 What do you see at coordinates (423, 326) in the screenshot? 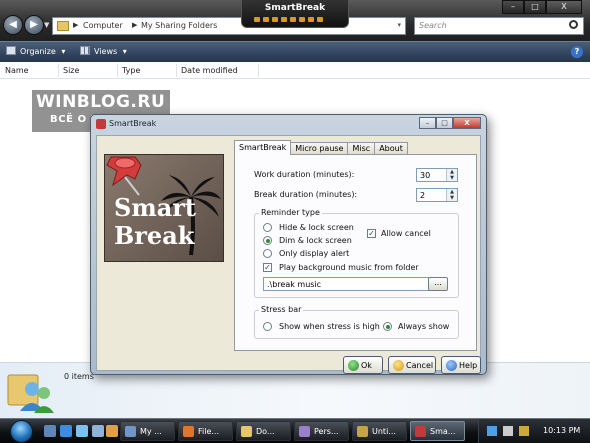
I see `always-show-label: Always show` at bounding box center [423, 326].